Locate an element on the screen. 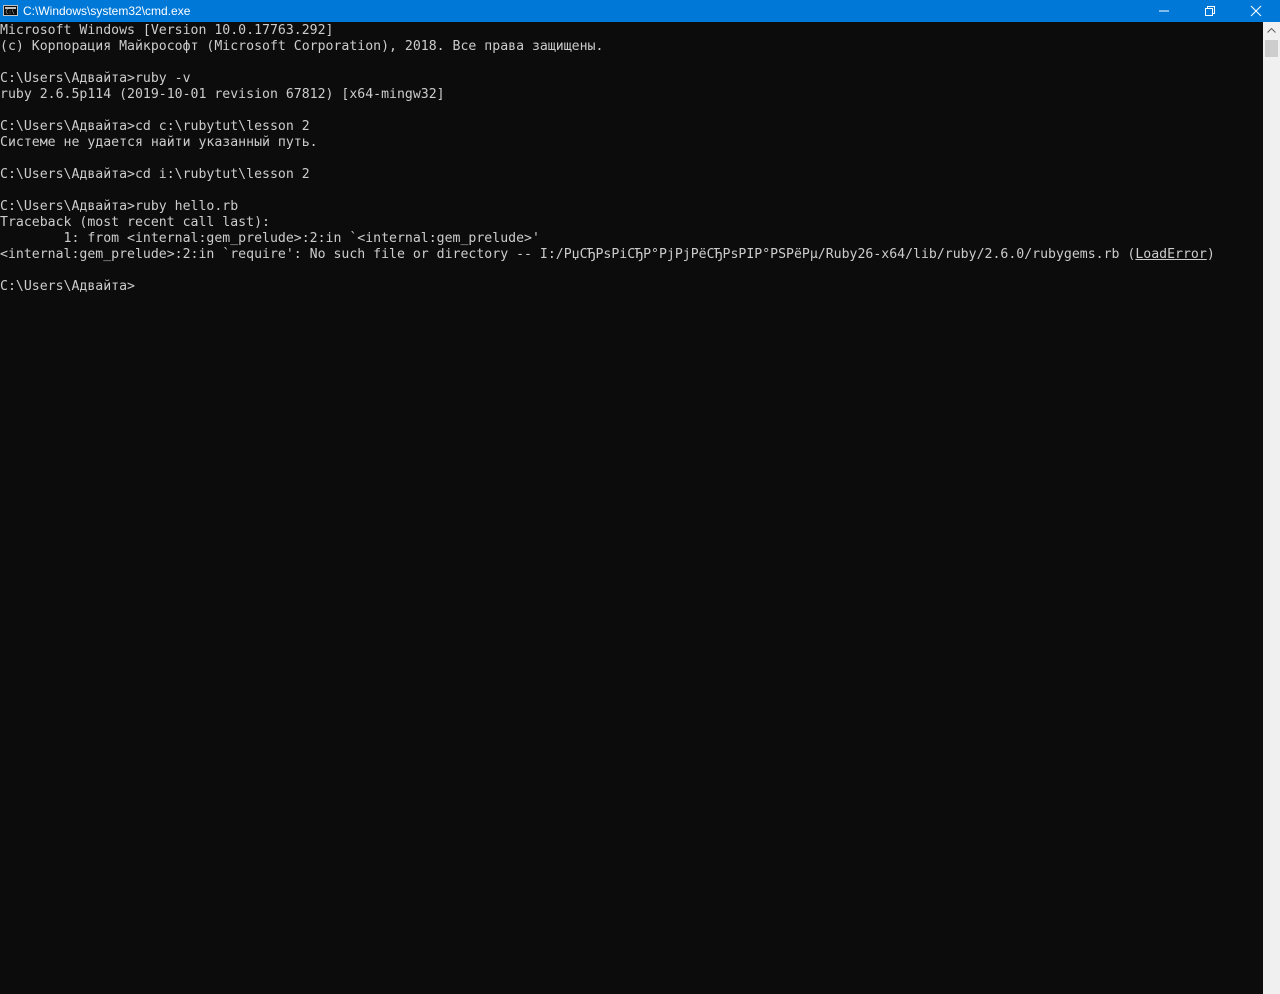 The height and width of the screenshot is (994, 1280). restore-button is located at coordinates (1210, 11).